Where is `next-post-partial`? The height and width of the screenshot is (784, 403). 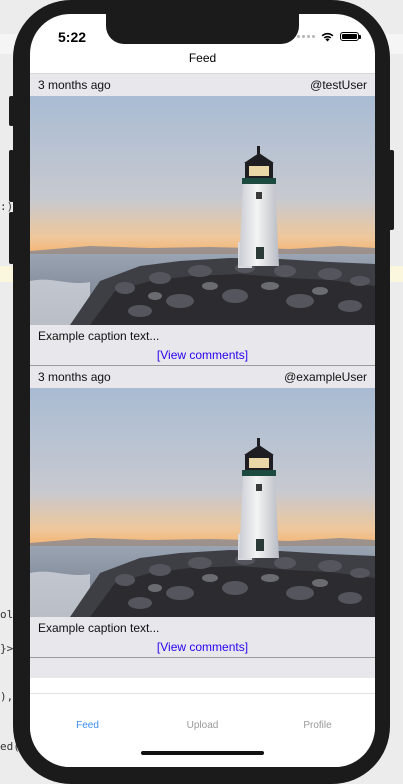
next-post-partial is located at coordinates (202, 668).